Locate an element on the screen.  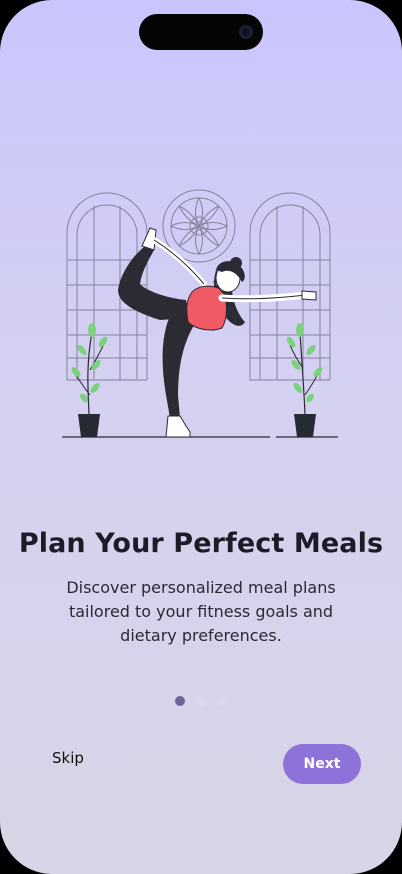
page-indicator is located at coordinates (201, 701).